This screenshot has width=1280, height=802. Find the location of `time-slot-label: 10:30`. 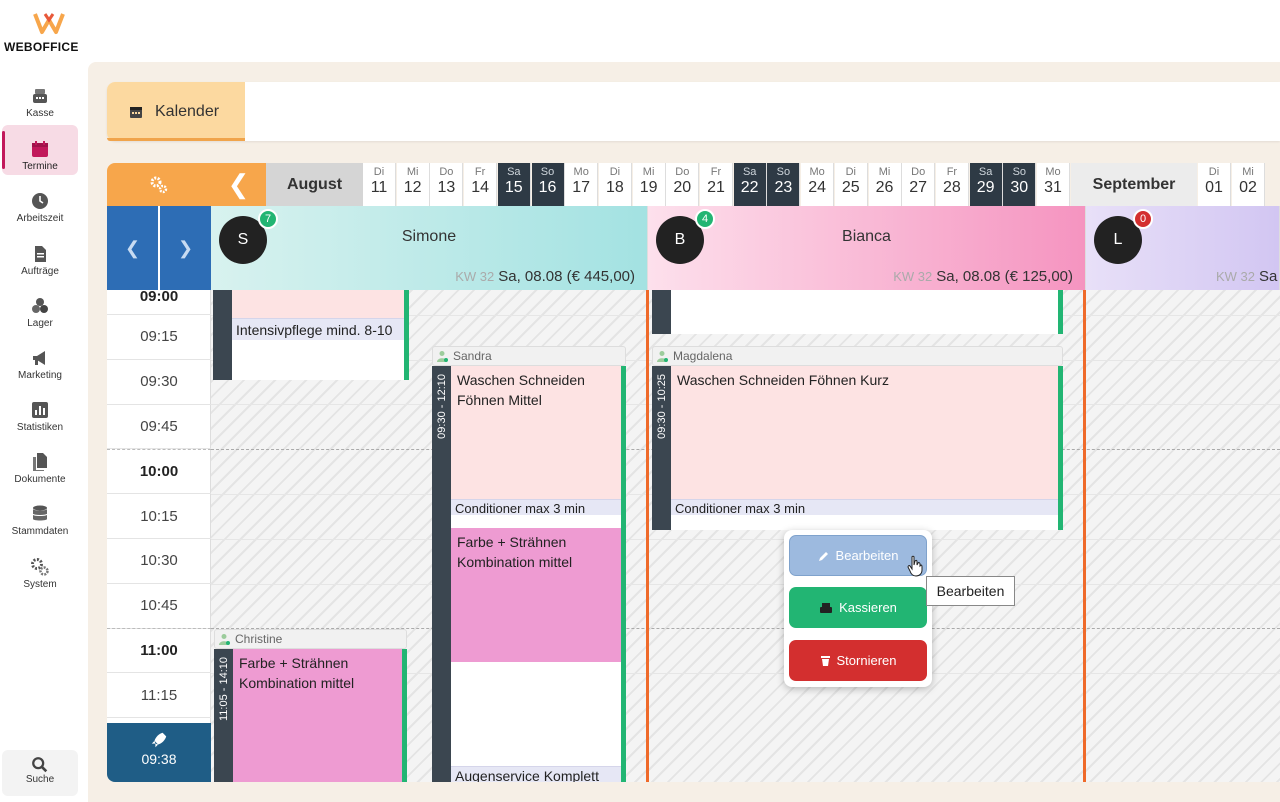

time-slot-label: 10:30 is located at coordinates (159, 561).